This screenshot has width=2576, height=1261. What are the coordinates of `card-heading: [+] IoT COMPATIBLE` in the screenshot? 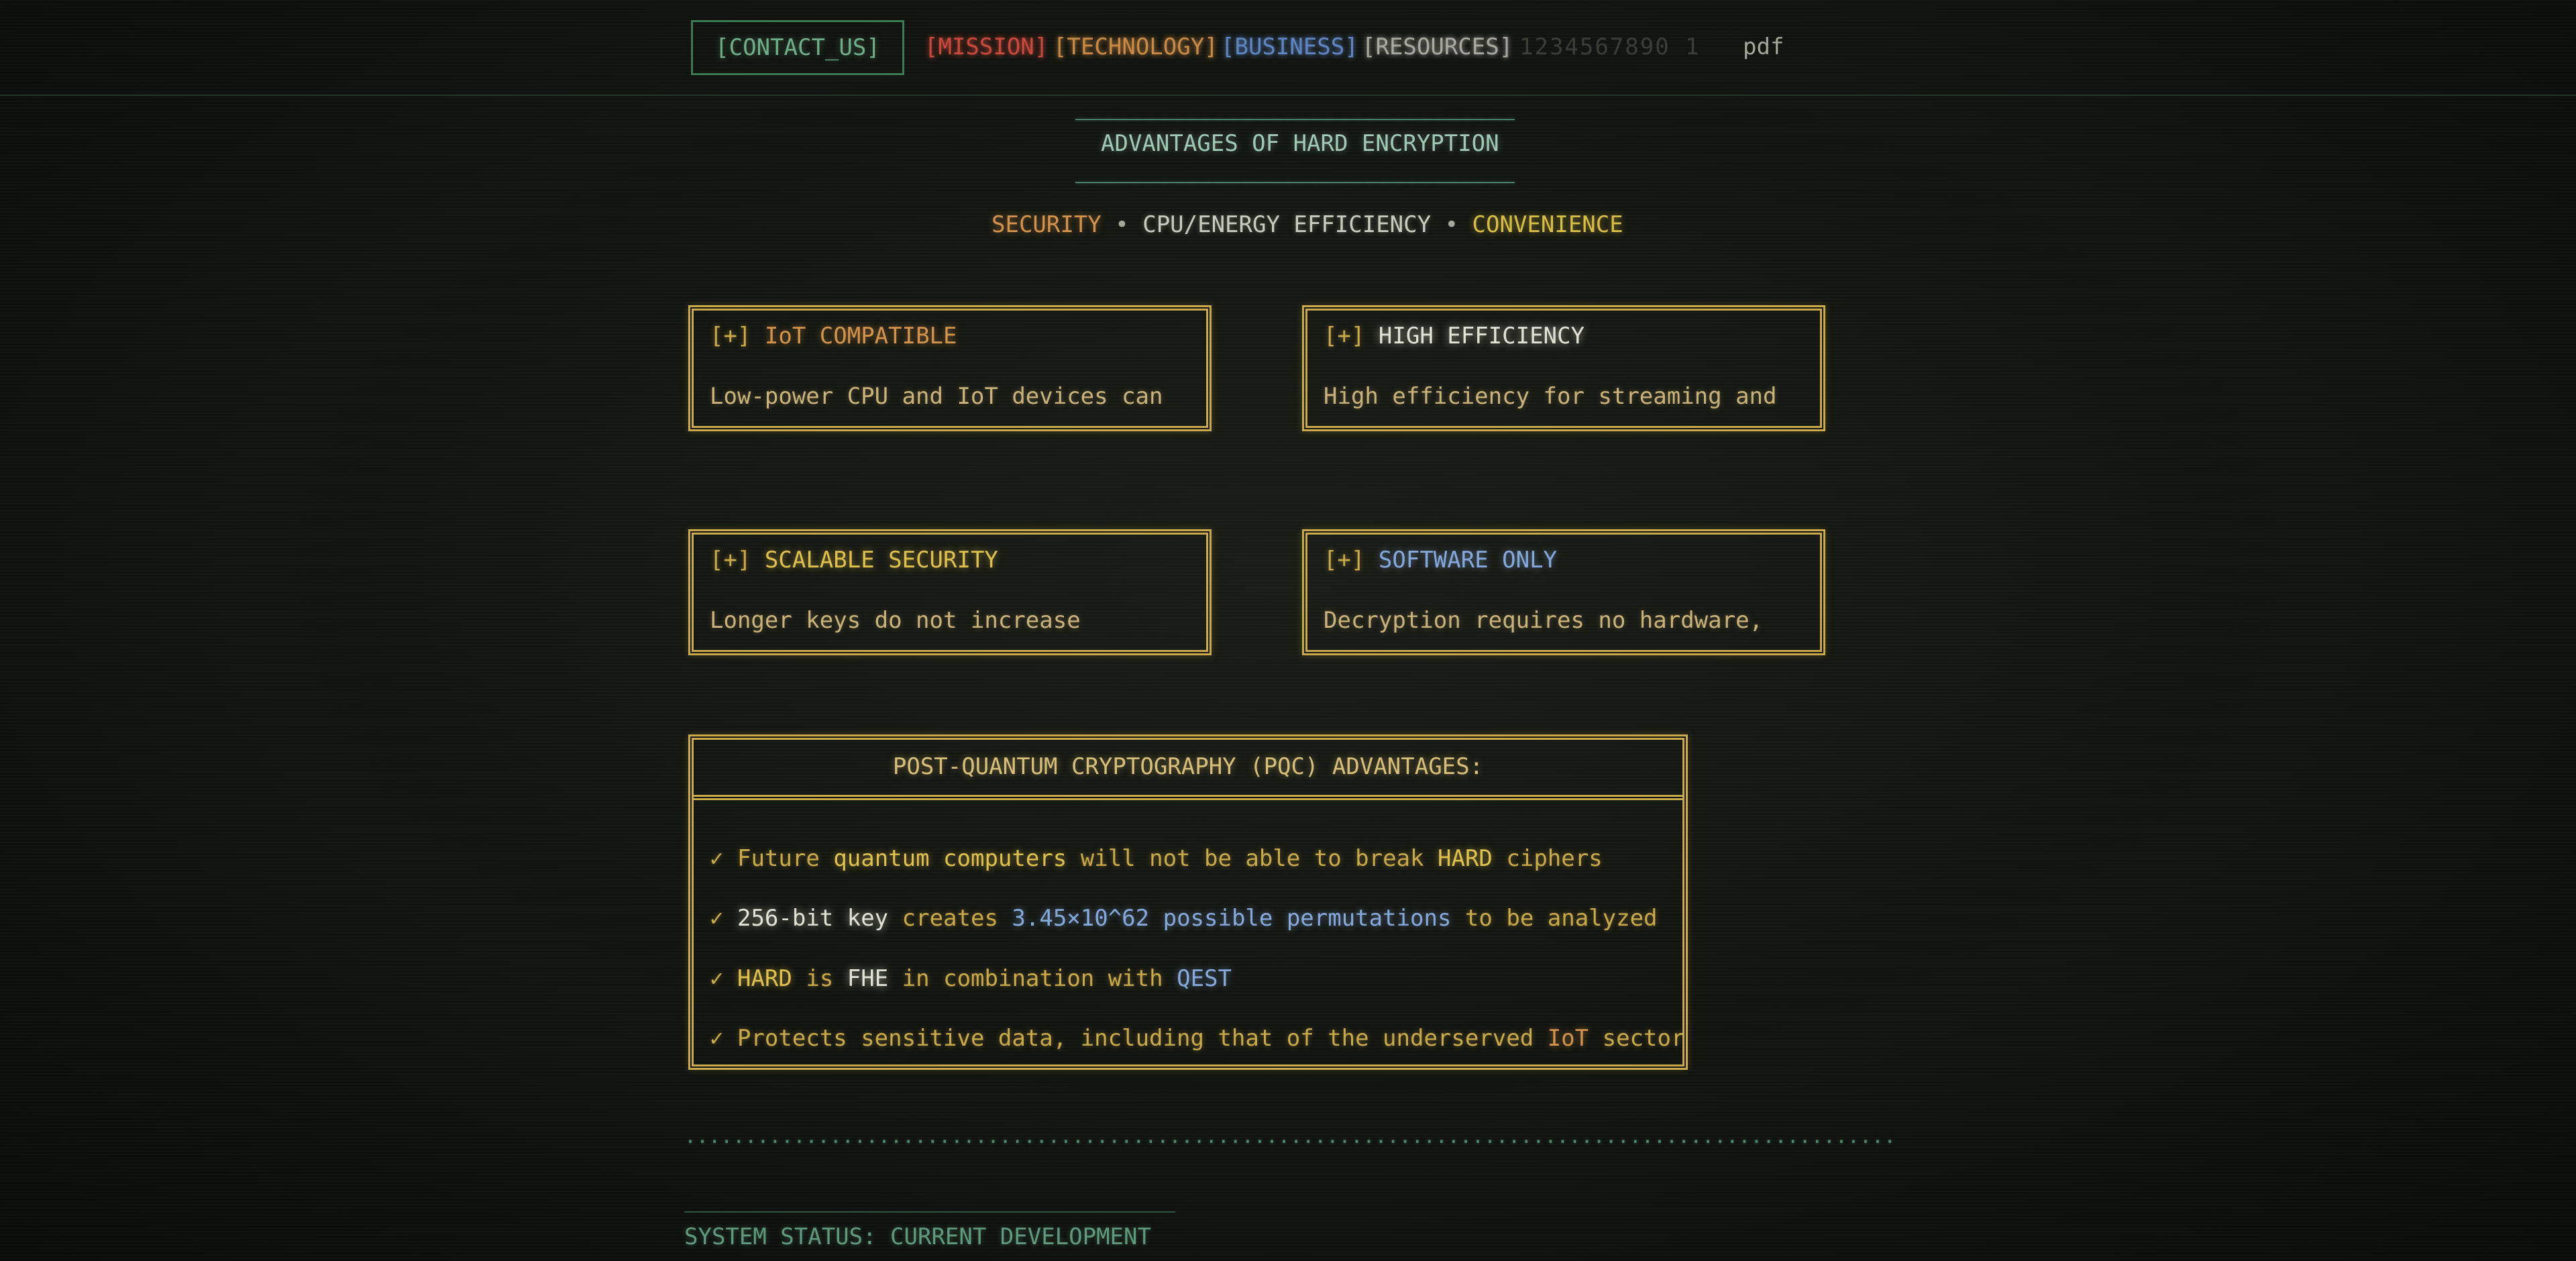 It's located at (833, 336).